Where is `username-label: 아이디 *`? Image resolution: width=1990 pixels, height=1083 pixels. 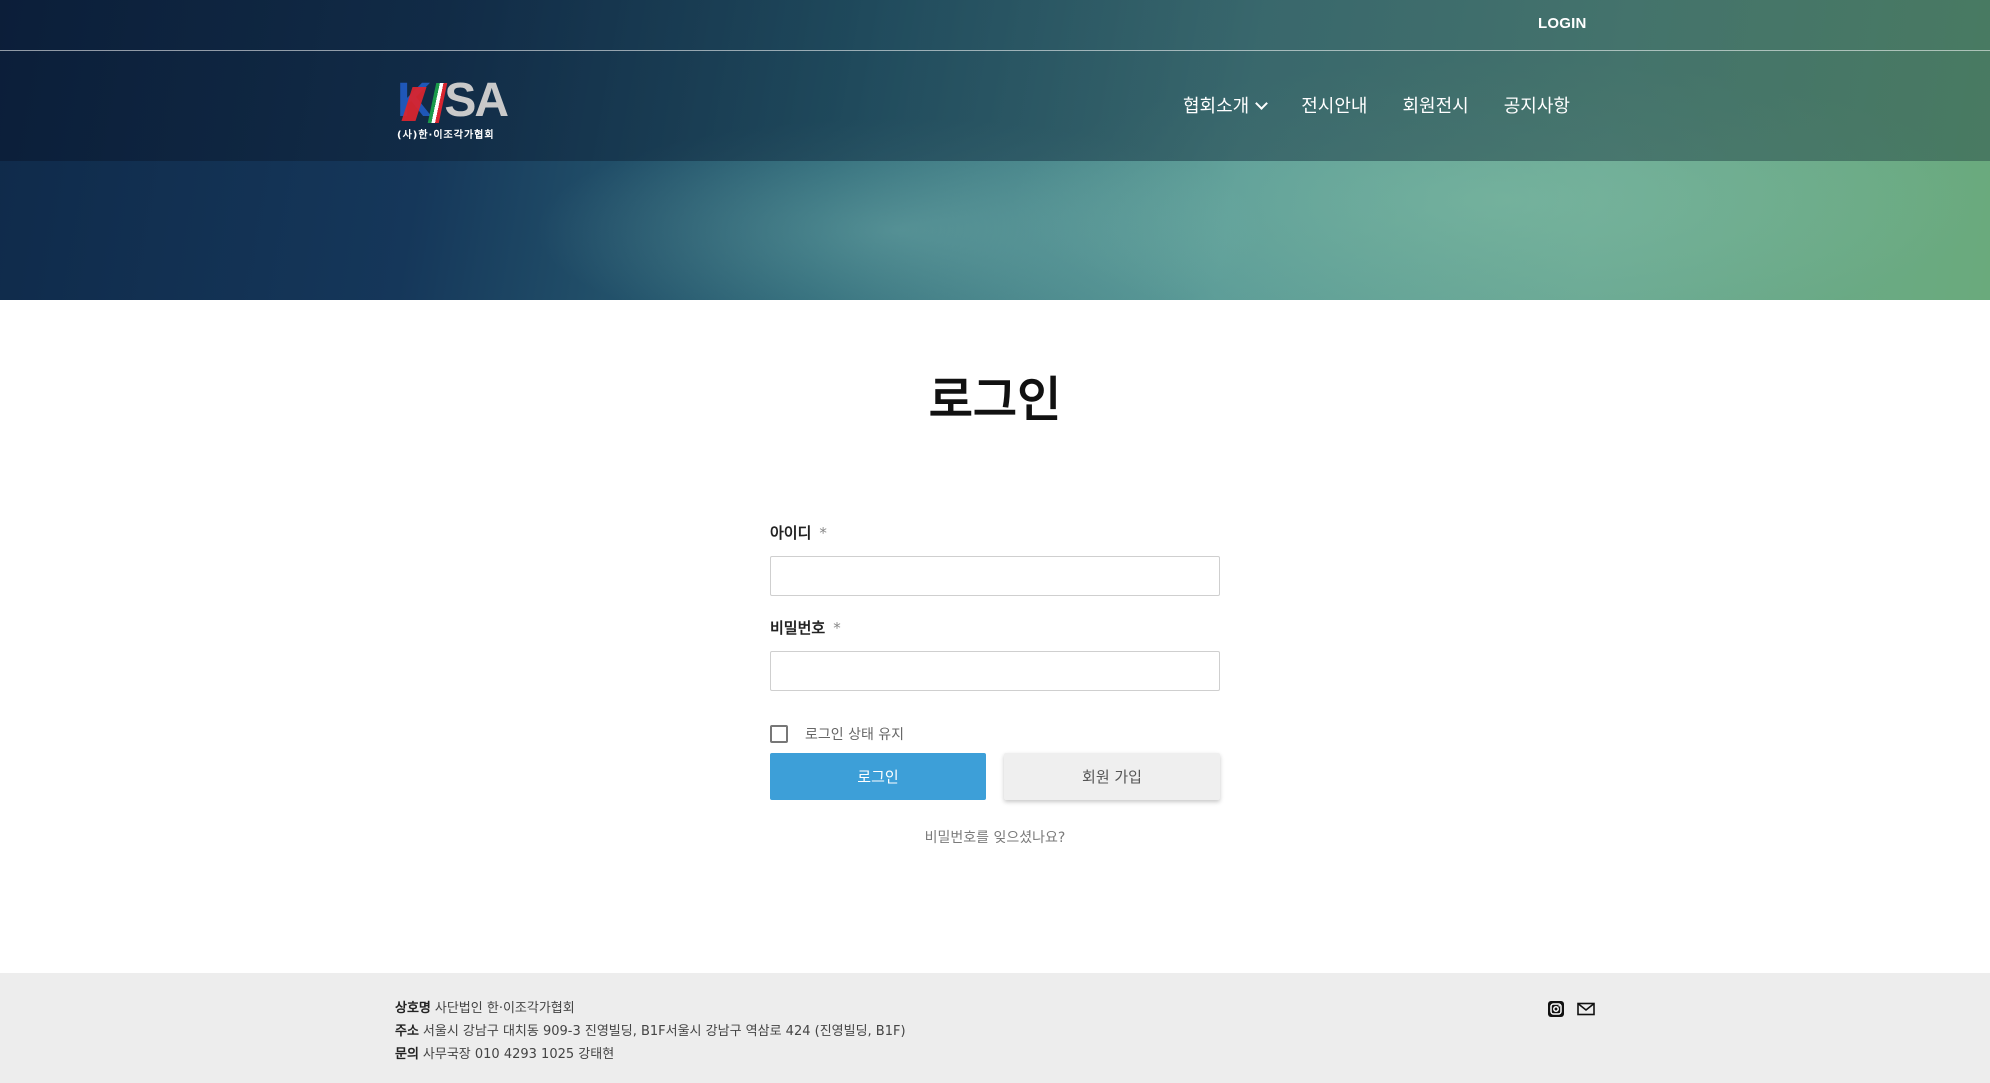
username-label: 아이디 * is located at coordinates (995, 532).